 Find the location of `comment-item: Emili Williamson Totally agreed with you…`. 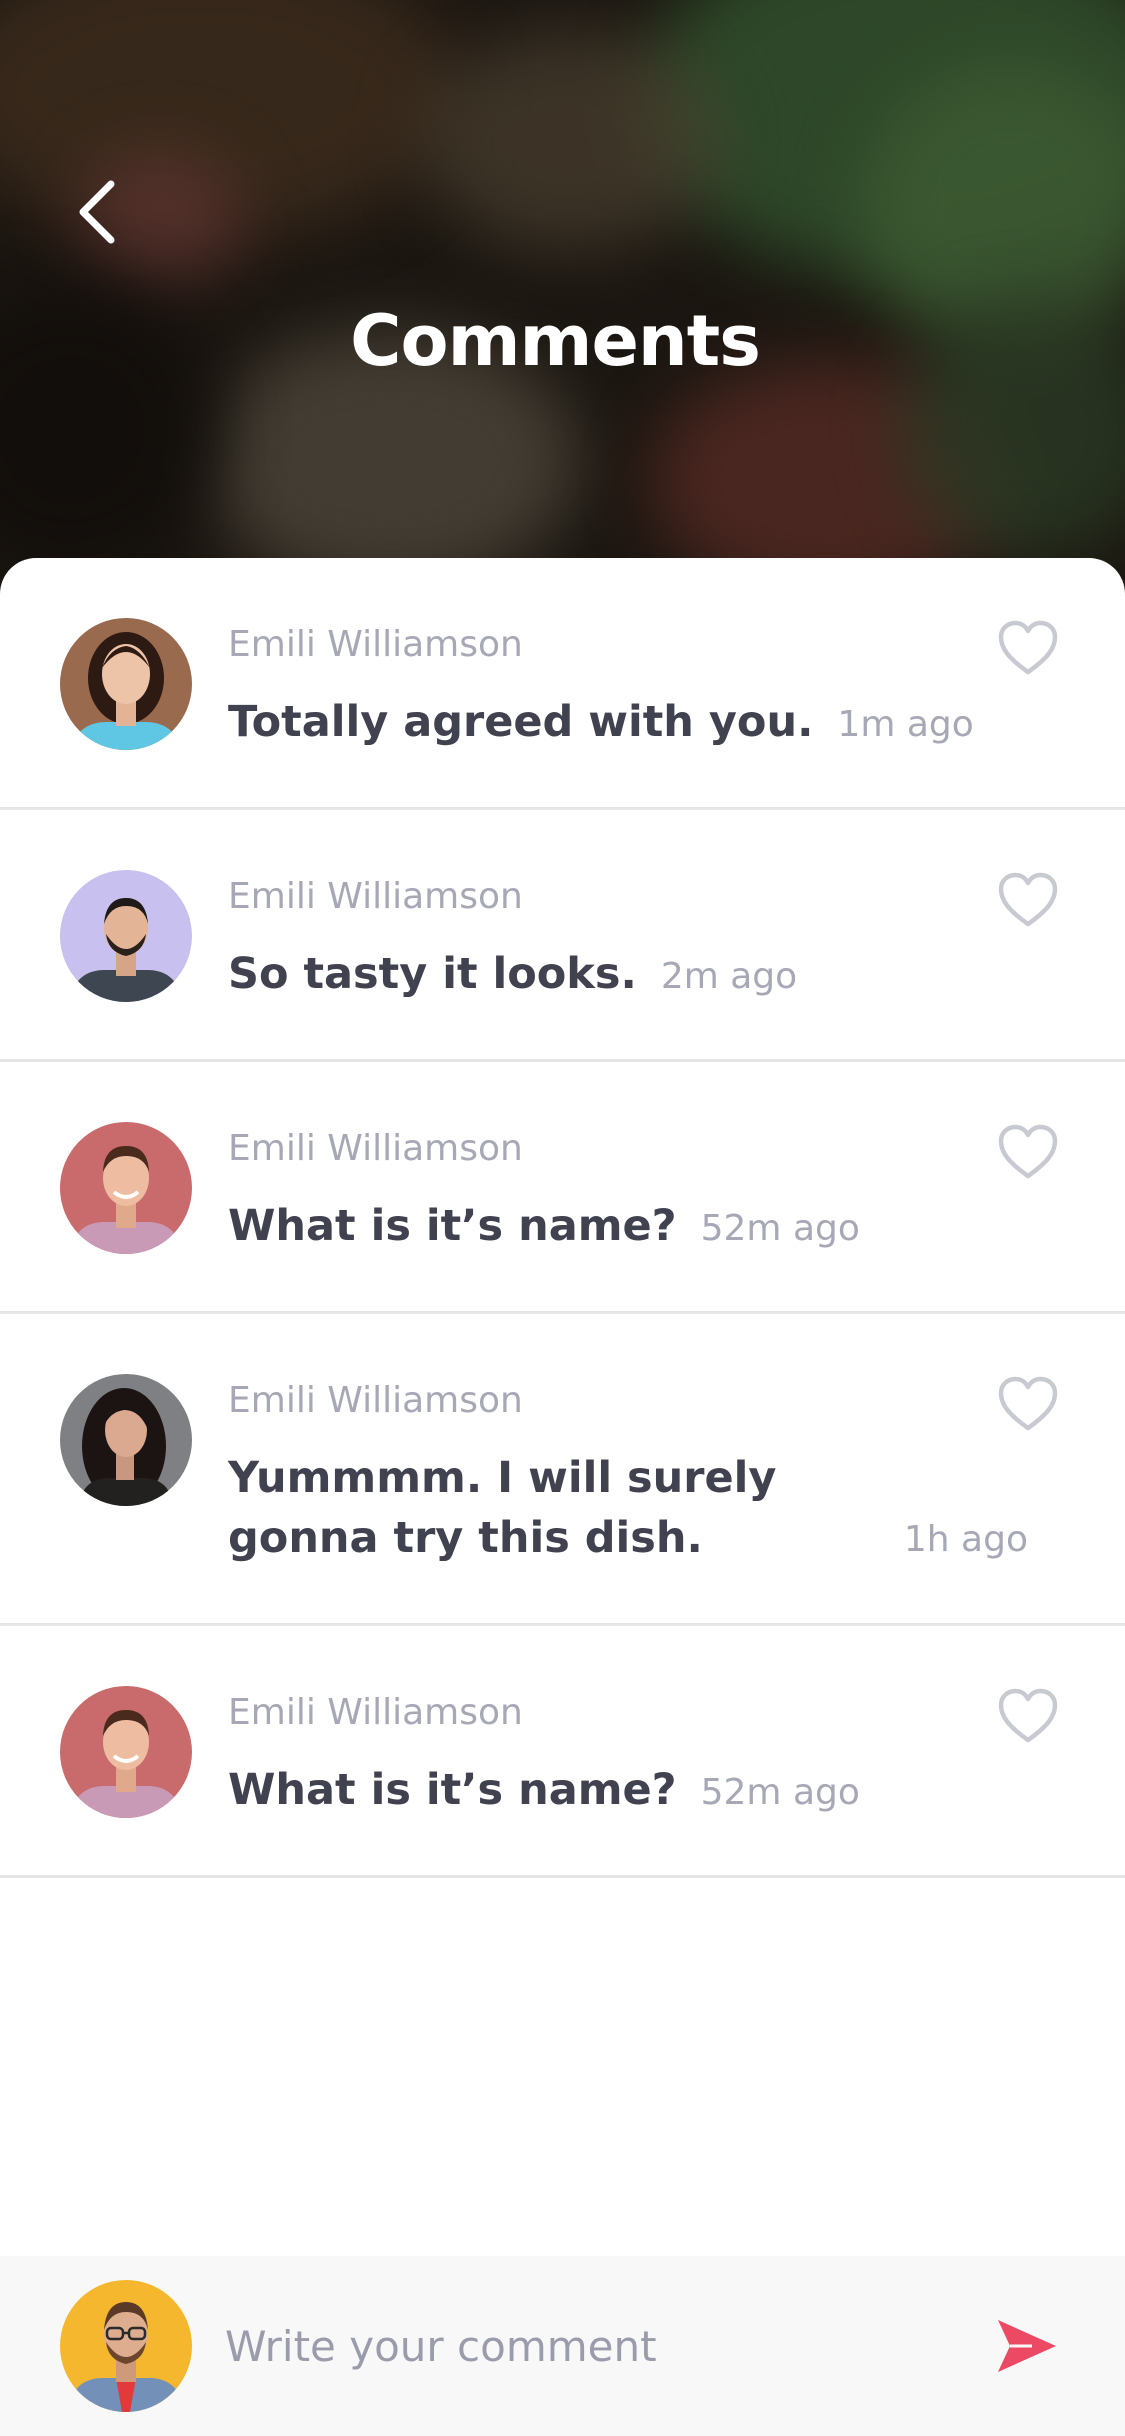

comment-item: Emili Williamson Totally agreed with you… is located at coordinates (562, 684).